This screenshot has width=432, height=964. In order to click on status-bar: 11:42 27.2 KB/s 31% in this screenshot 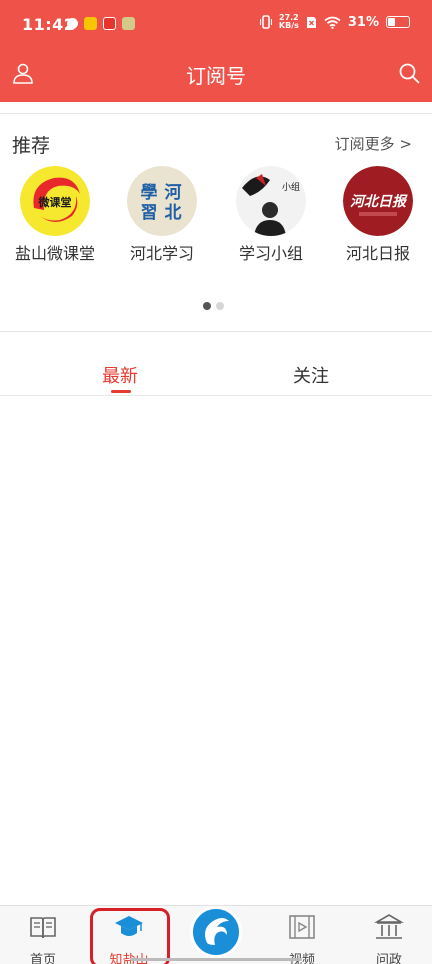, I will do `click(216, 26)`.